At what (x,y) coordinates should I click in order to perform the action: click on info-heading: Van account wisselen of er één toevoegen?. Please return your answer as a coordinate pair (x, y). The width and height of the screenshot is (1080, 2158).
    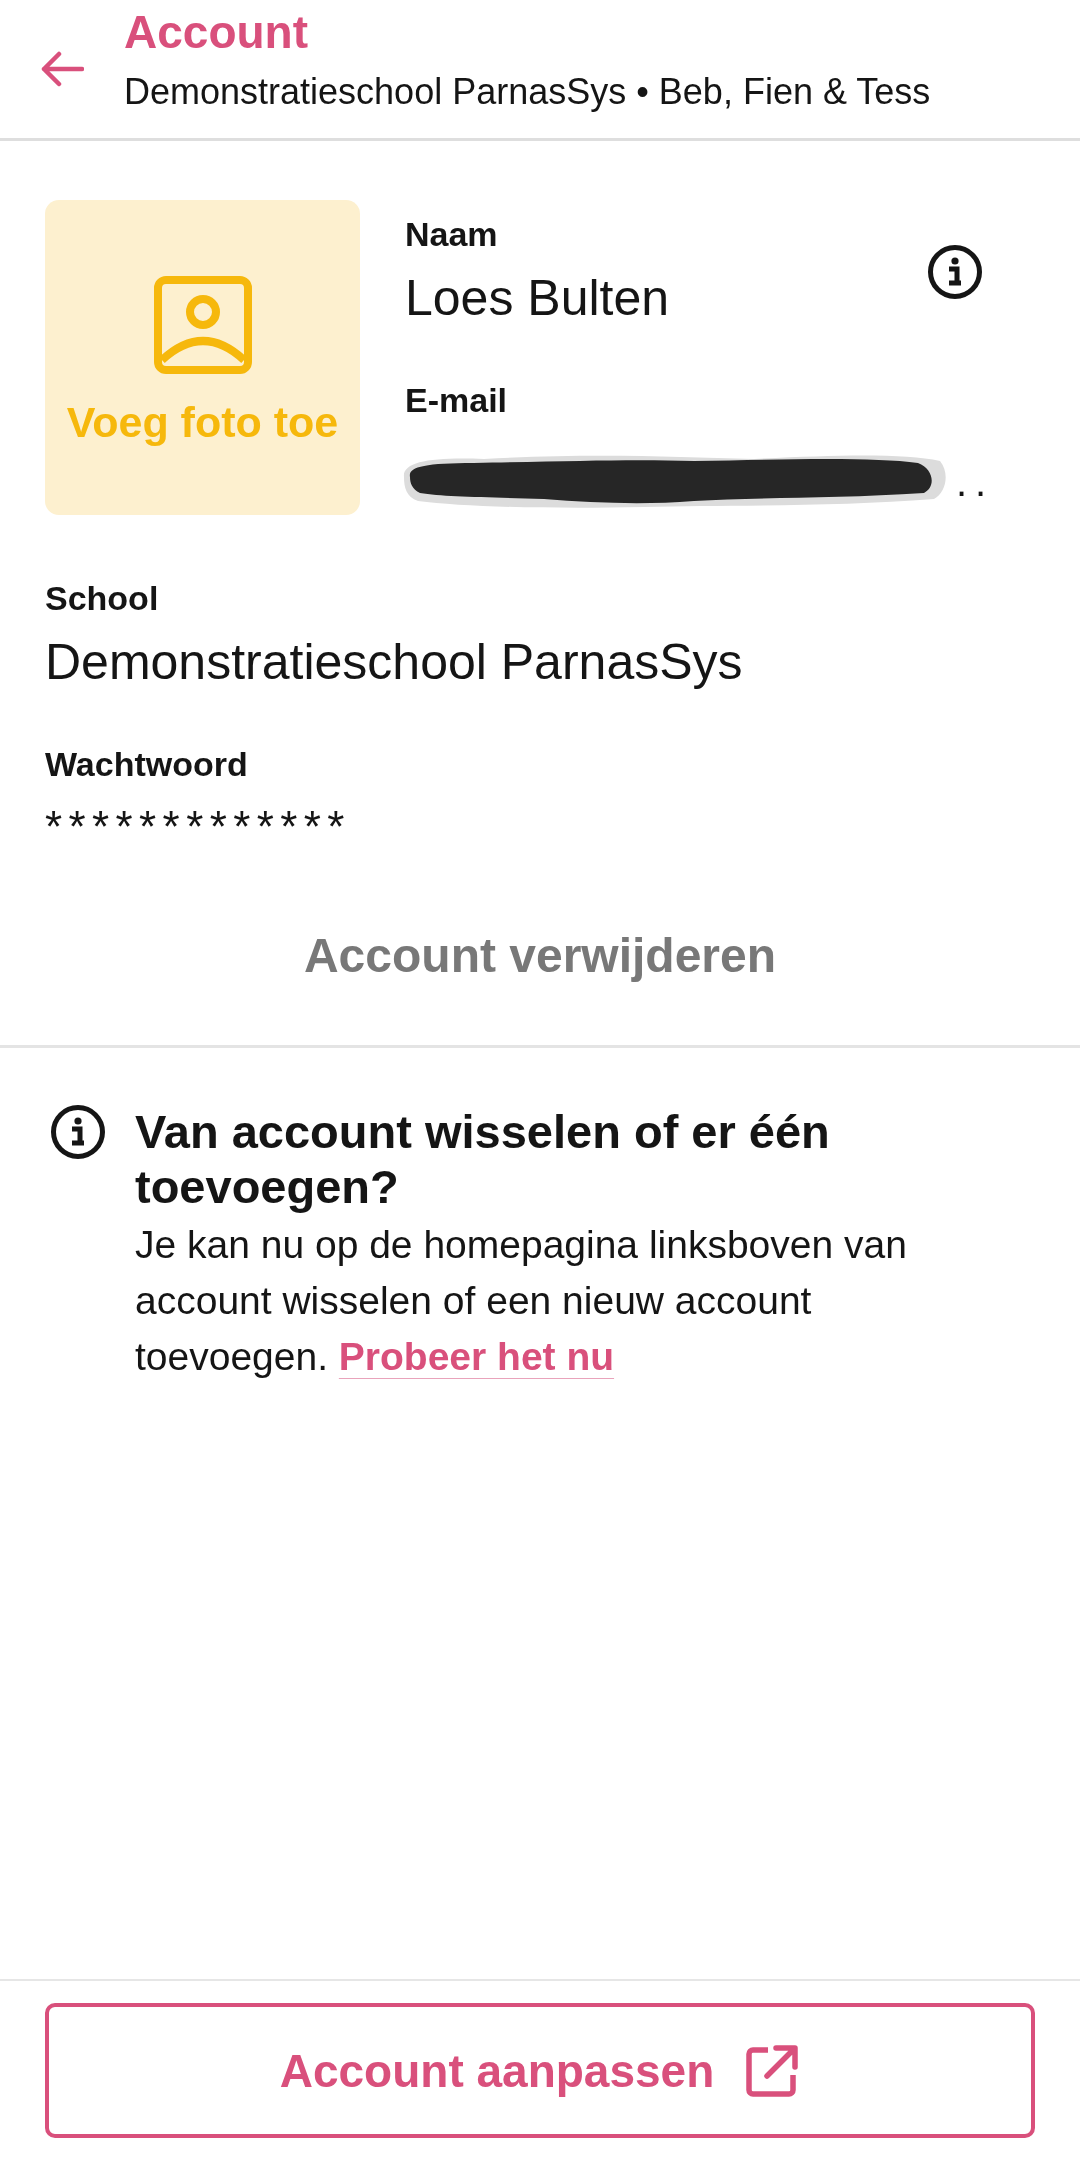
    Looking at the image, I should click on (483, 1159).